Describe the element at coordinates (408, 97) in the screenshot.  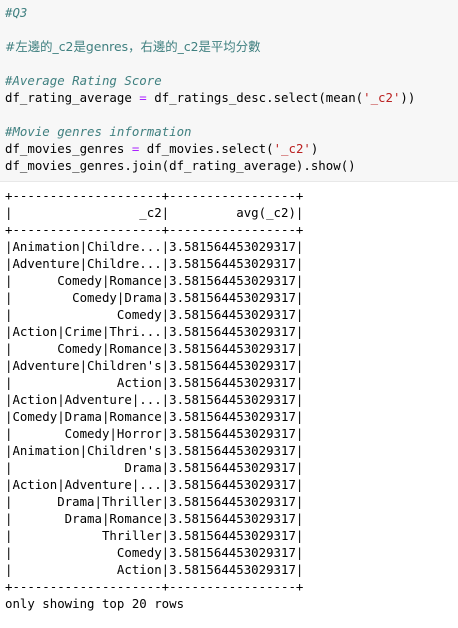
I see `closing-parens: ))` at that location.